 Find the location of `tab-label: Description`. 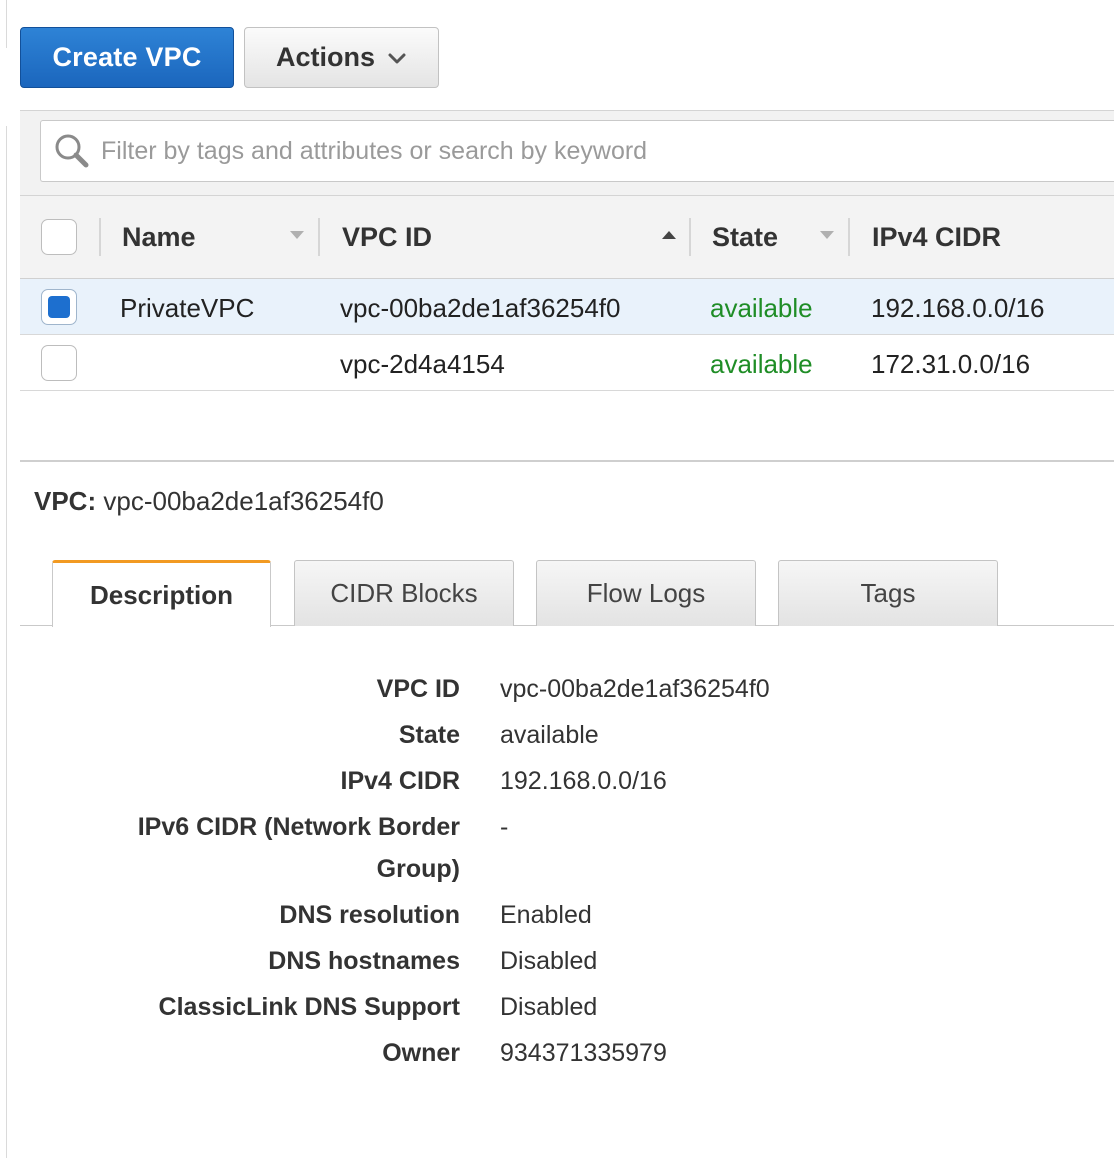

tab-label: Description is located at coordinates (161, 594).